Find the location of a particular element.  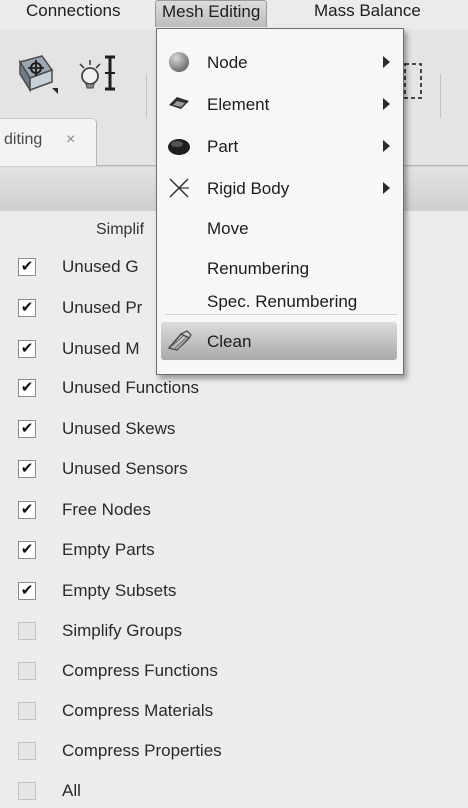

option-compress-functions: Compress Functions is located at coordinates (238, 673).